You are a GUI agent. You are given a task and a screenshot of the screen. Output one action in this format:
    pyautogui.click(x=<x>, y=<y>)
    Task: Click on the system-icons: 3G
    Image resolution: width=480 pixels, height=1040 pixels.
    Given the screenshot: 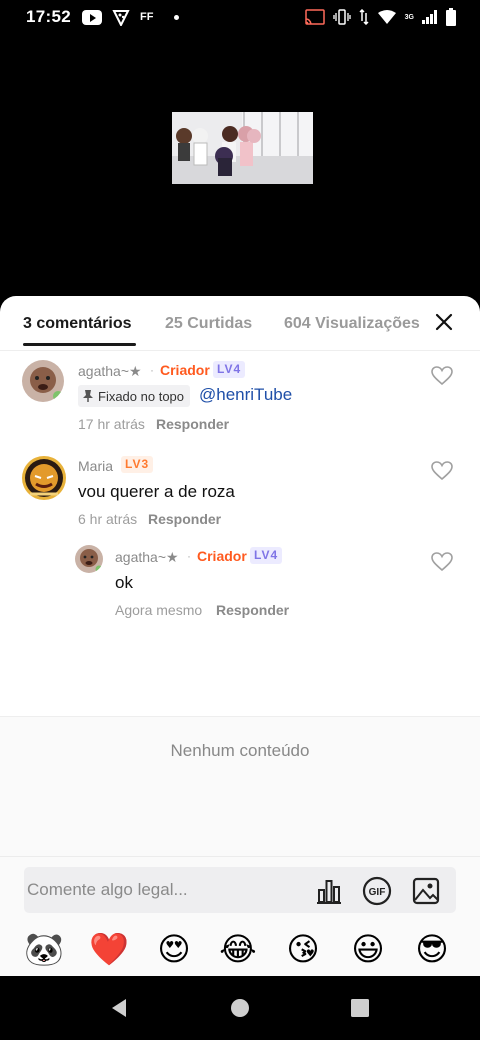 What is the action you would take?
    pyautogui.click(x=380, y=17)
    